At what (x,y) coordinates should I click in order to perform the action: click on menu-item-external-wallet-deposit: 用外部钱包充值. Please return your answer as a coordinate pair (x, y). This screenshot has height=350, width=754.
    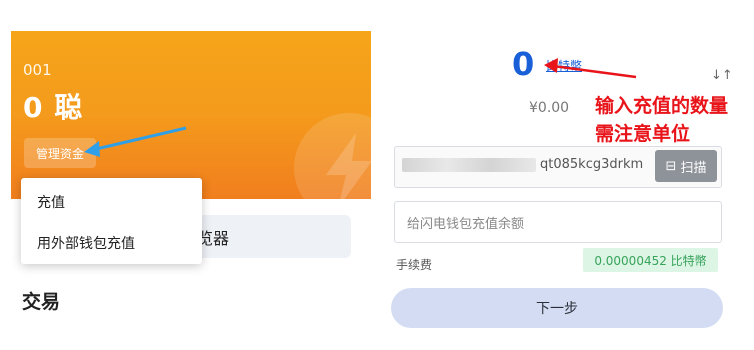
    Looking at the image, I should click on (86, 243).